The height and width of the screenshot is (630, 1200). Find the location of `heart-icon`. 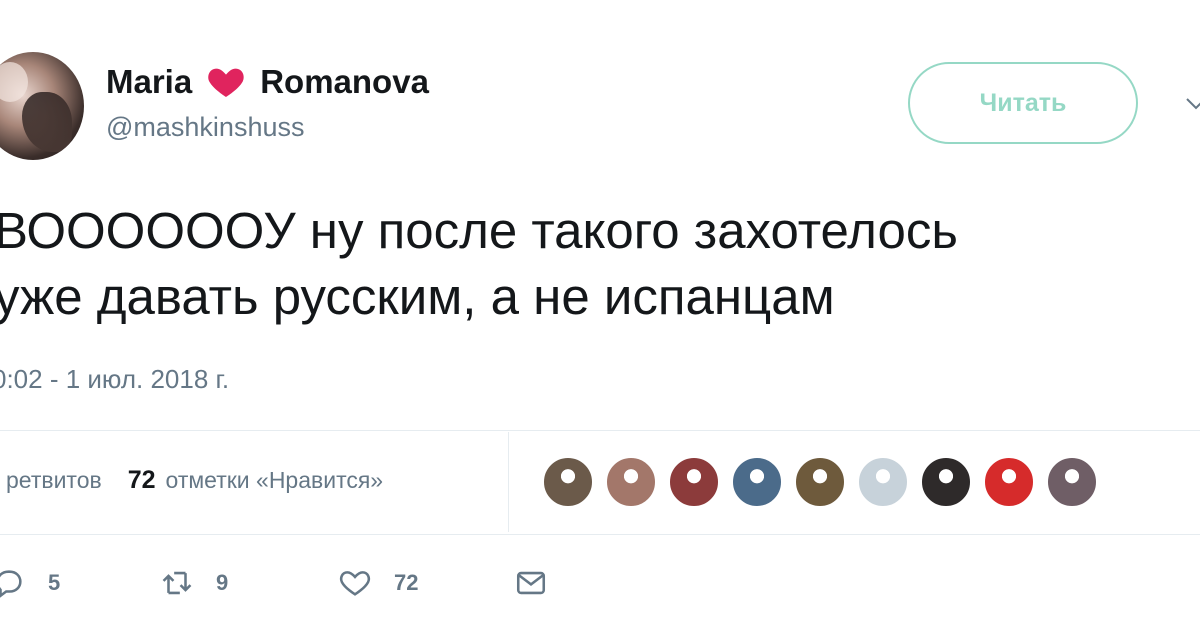

heart-icon is located at coordinates (226, 82).